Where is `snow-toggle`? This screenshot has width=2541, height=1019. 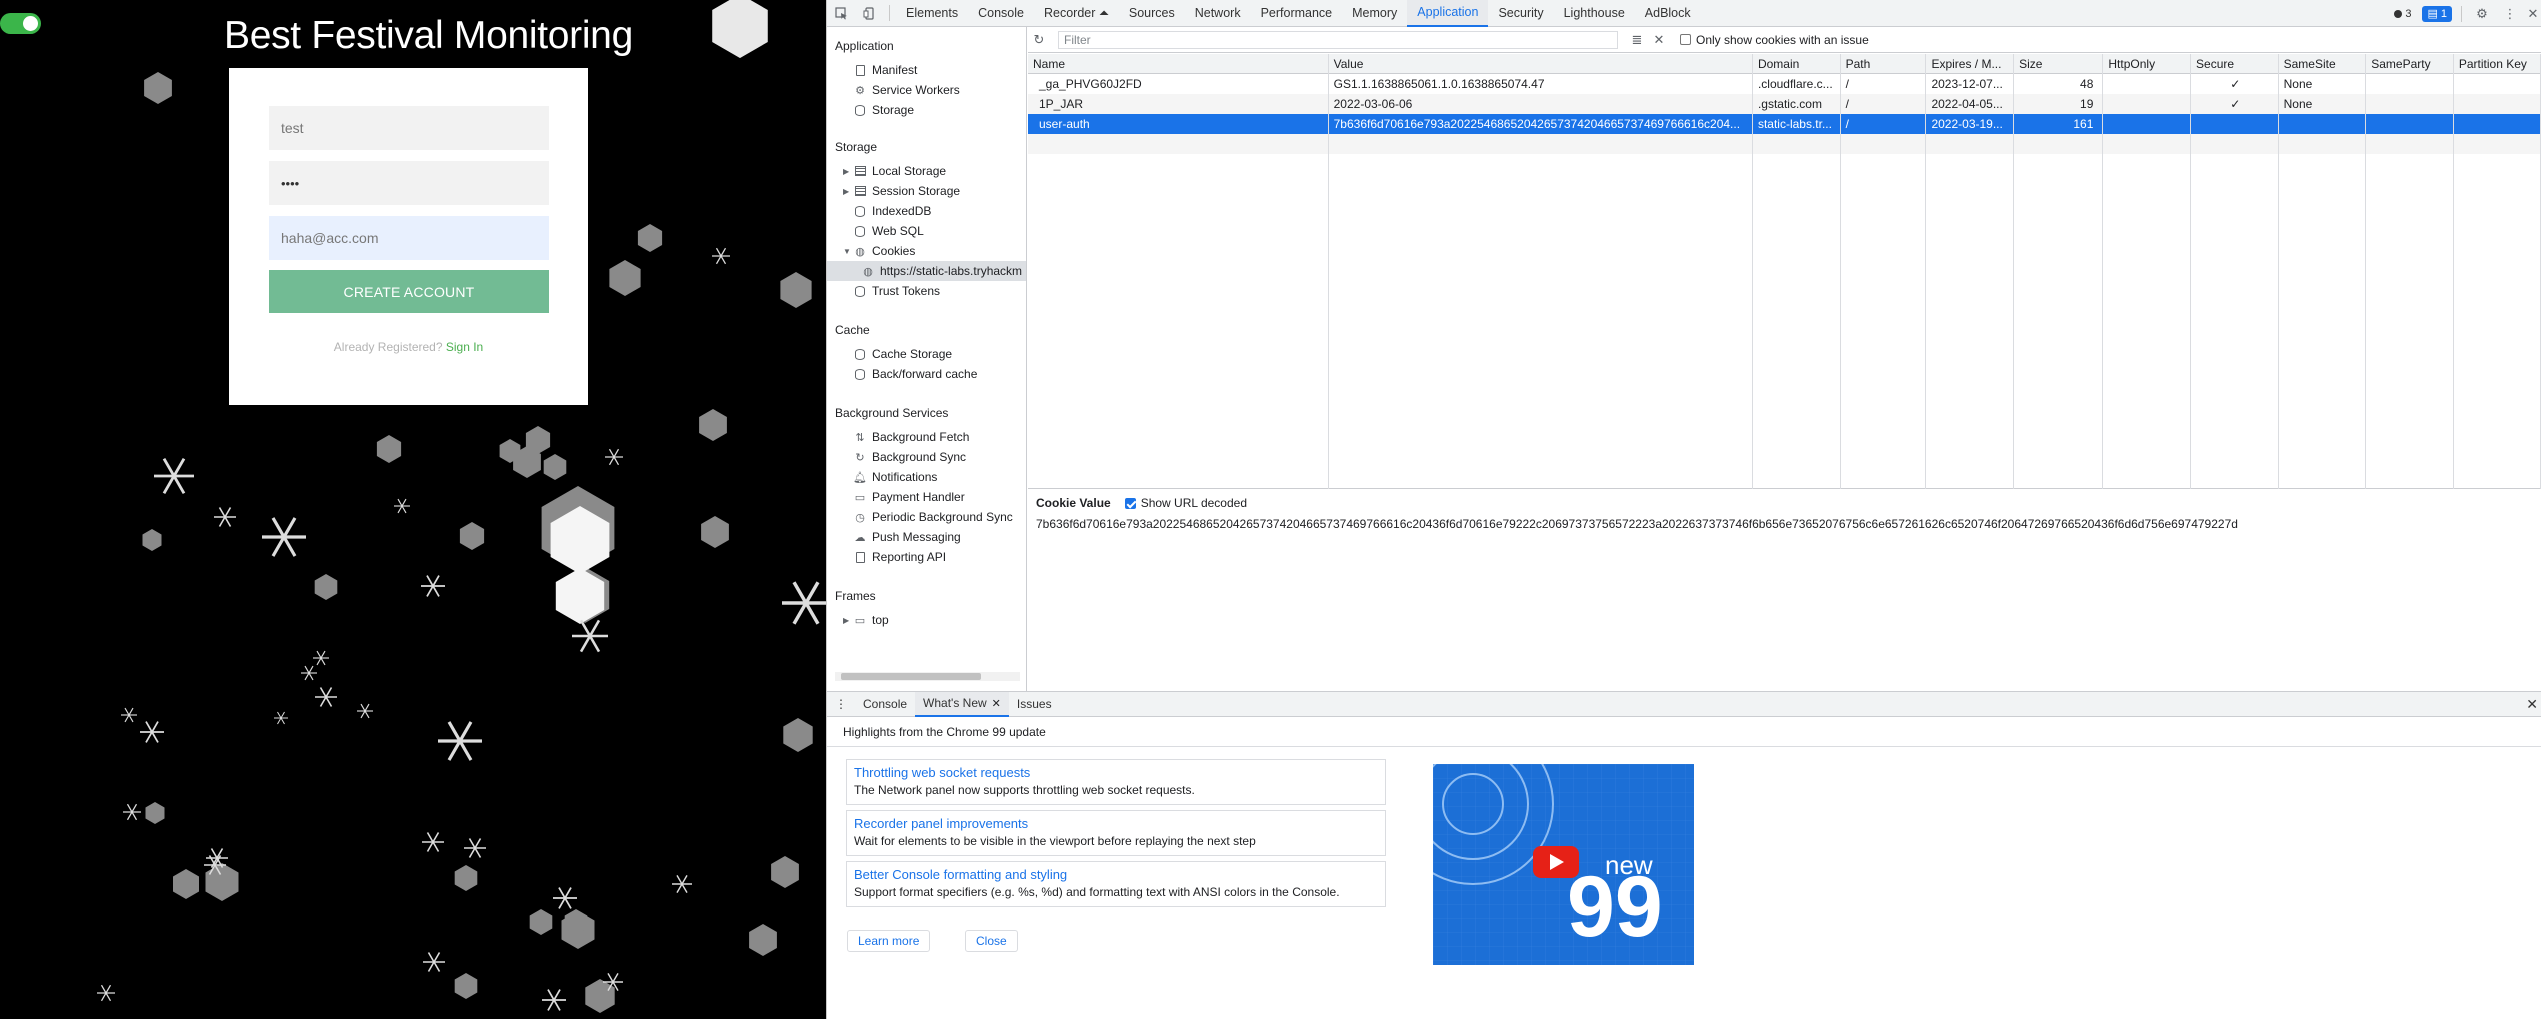
snow-toggle is located at coordinates (20, 23).